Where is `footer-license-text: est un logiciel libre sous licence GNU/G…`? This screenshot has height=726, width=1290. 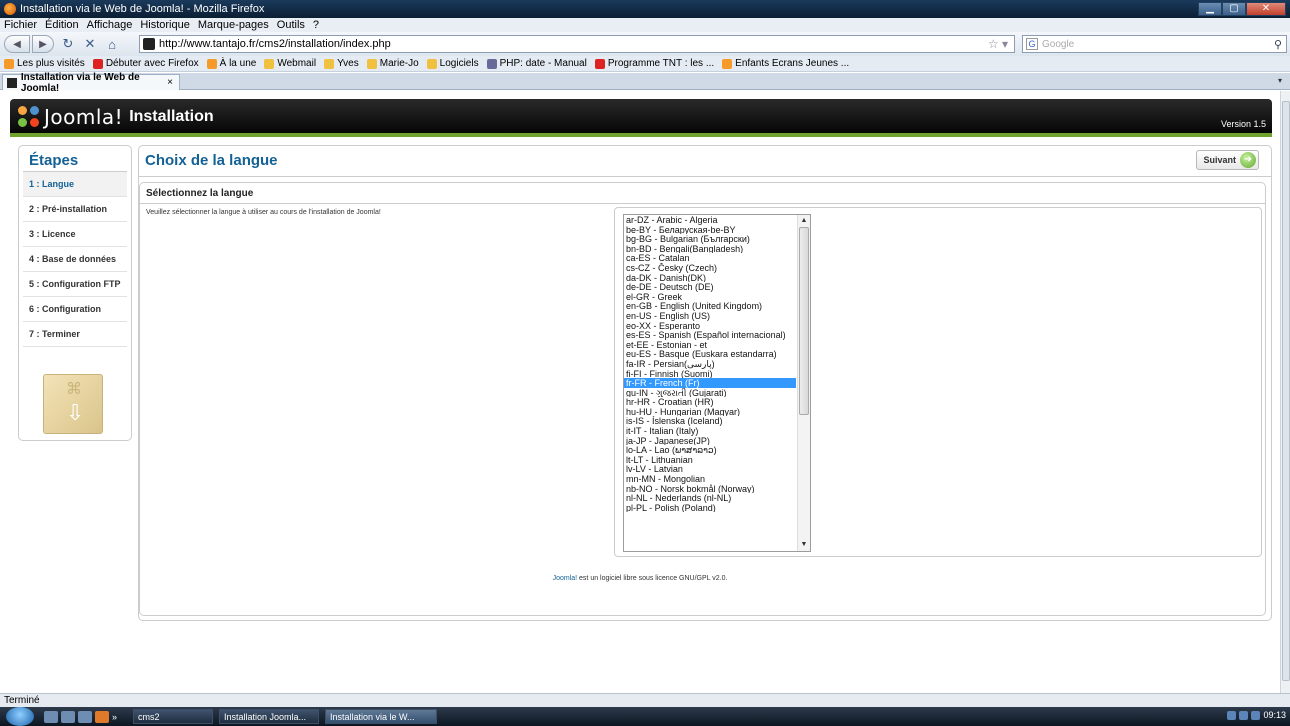
footer-license-text: est un logiciel libre sous licence GNU/G… is located at coordinates (652, 578).